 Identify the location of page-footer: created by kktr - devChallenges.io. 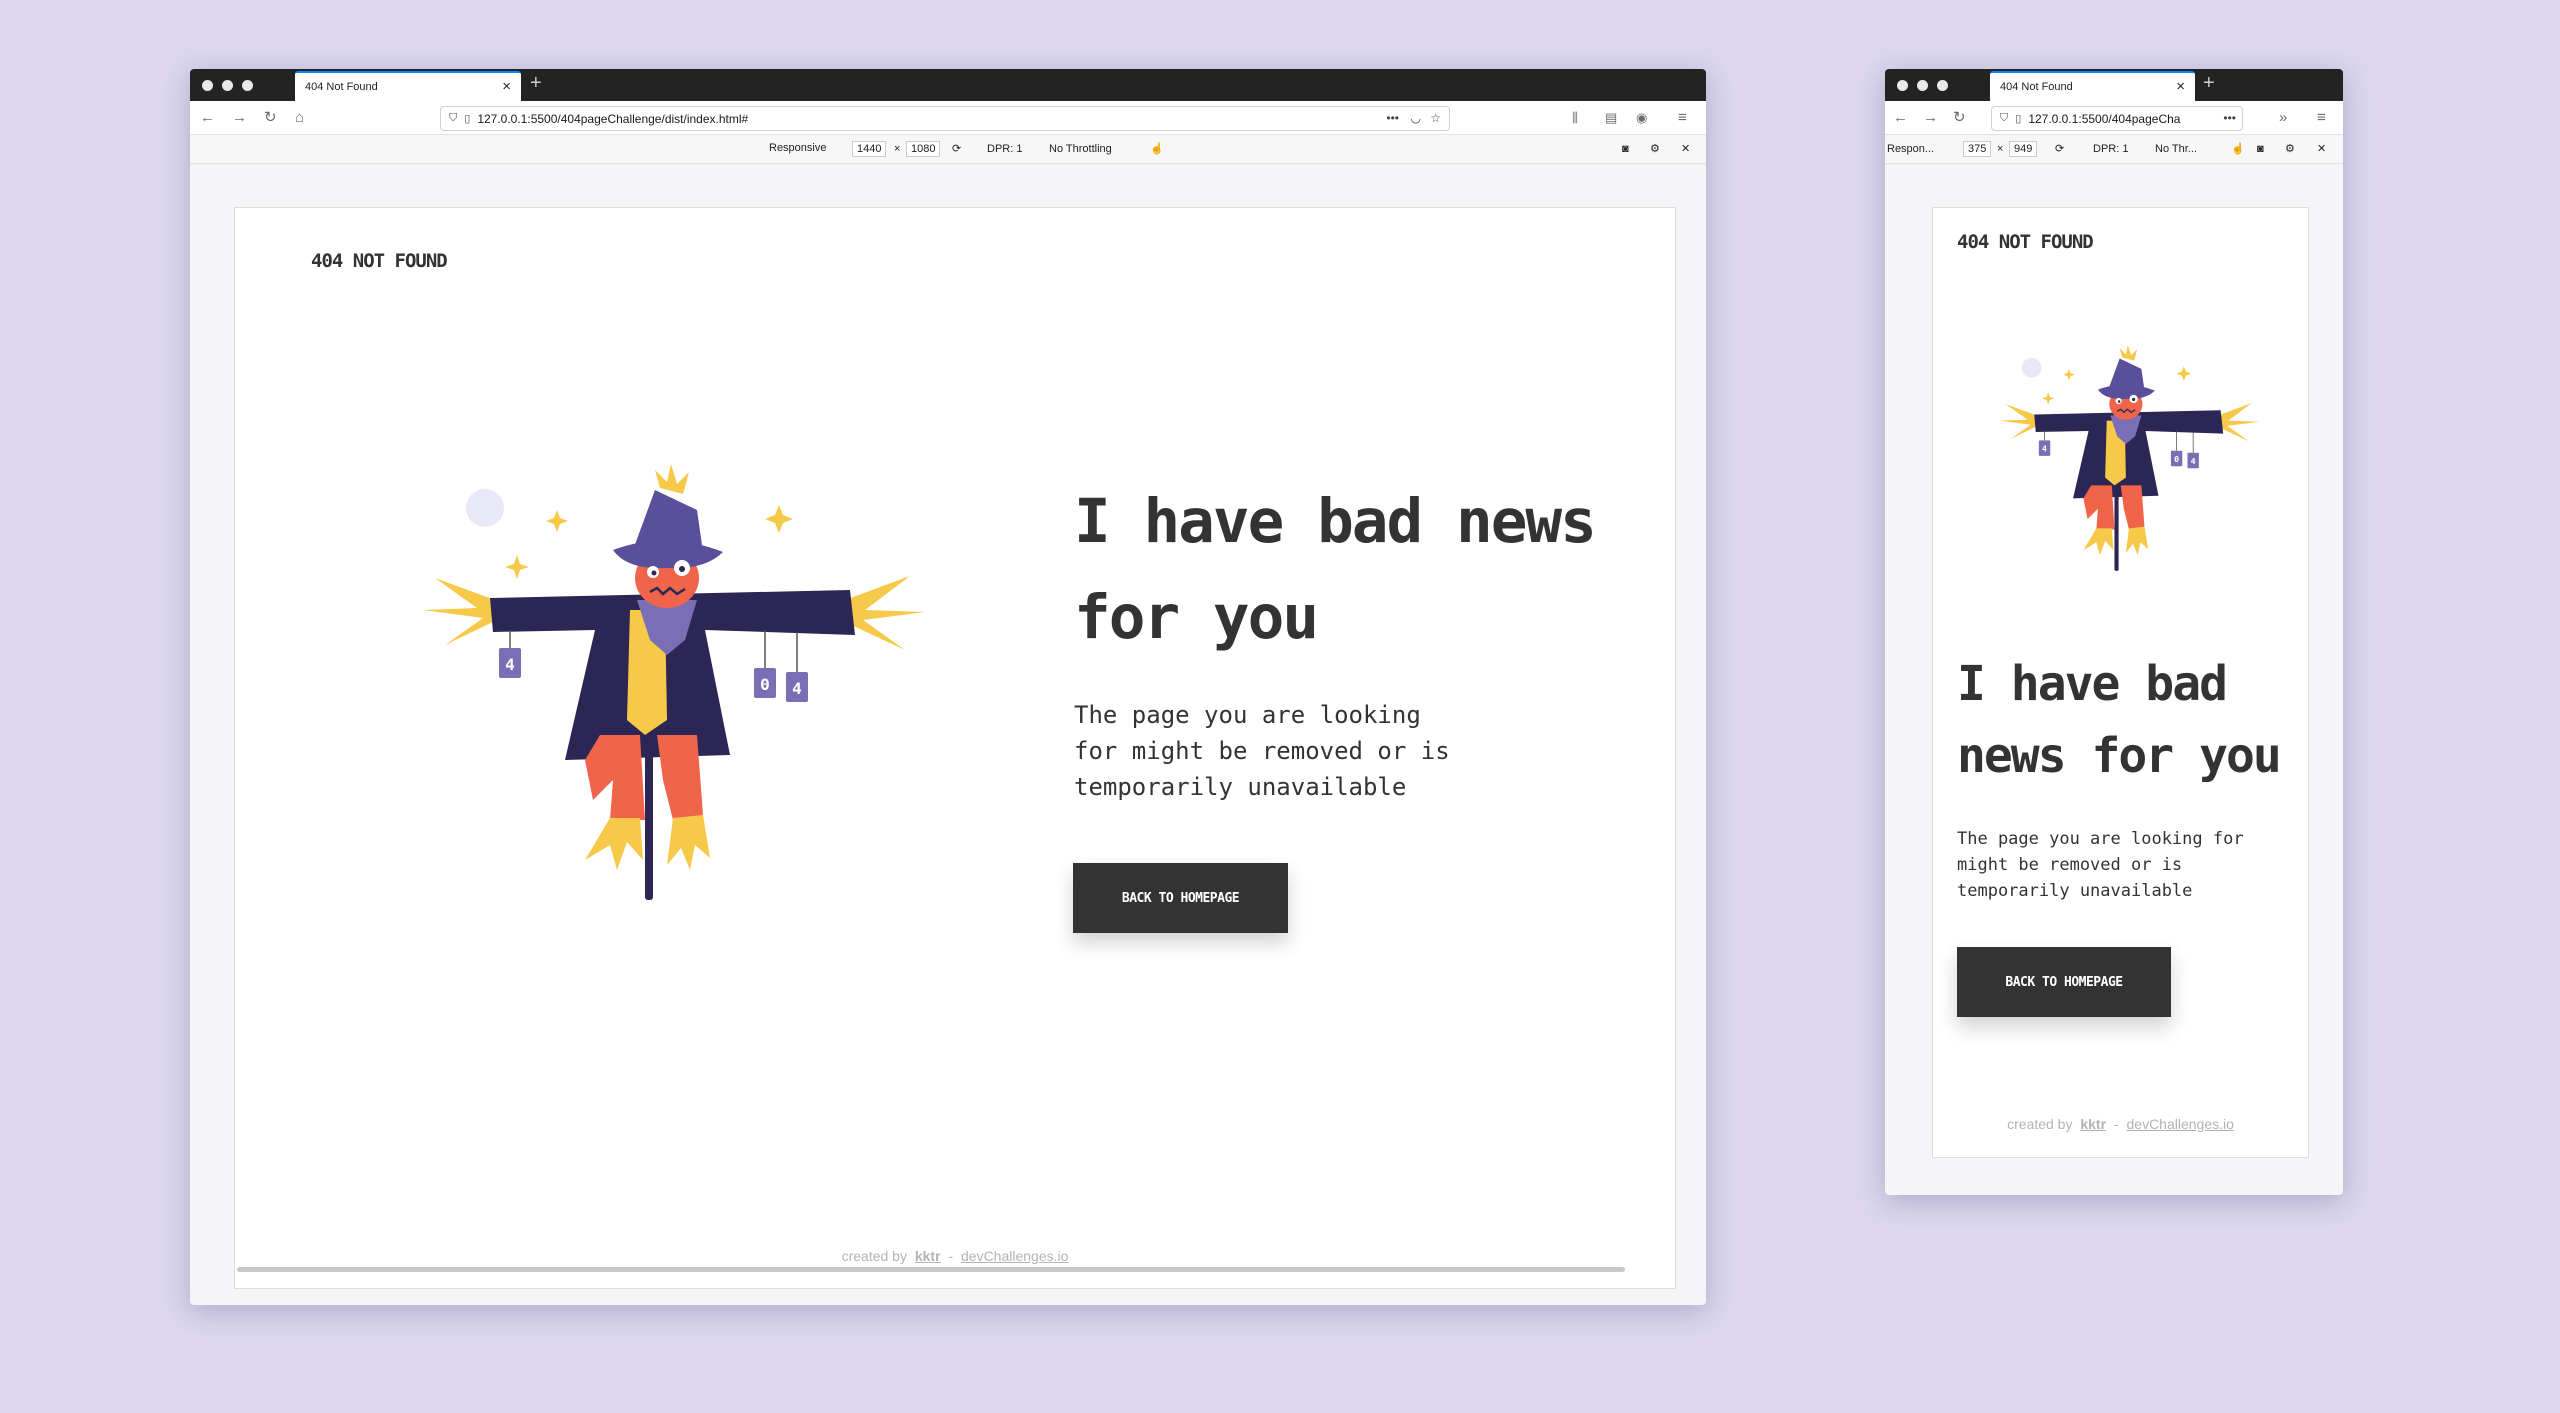
(2120, 1124).